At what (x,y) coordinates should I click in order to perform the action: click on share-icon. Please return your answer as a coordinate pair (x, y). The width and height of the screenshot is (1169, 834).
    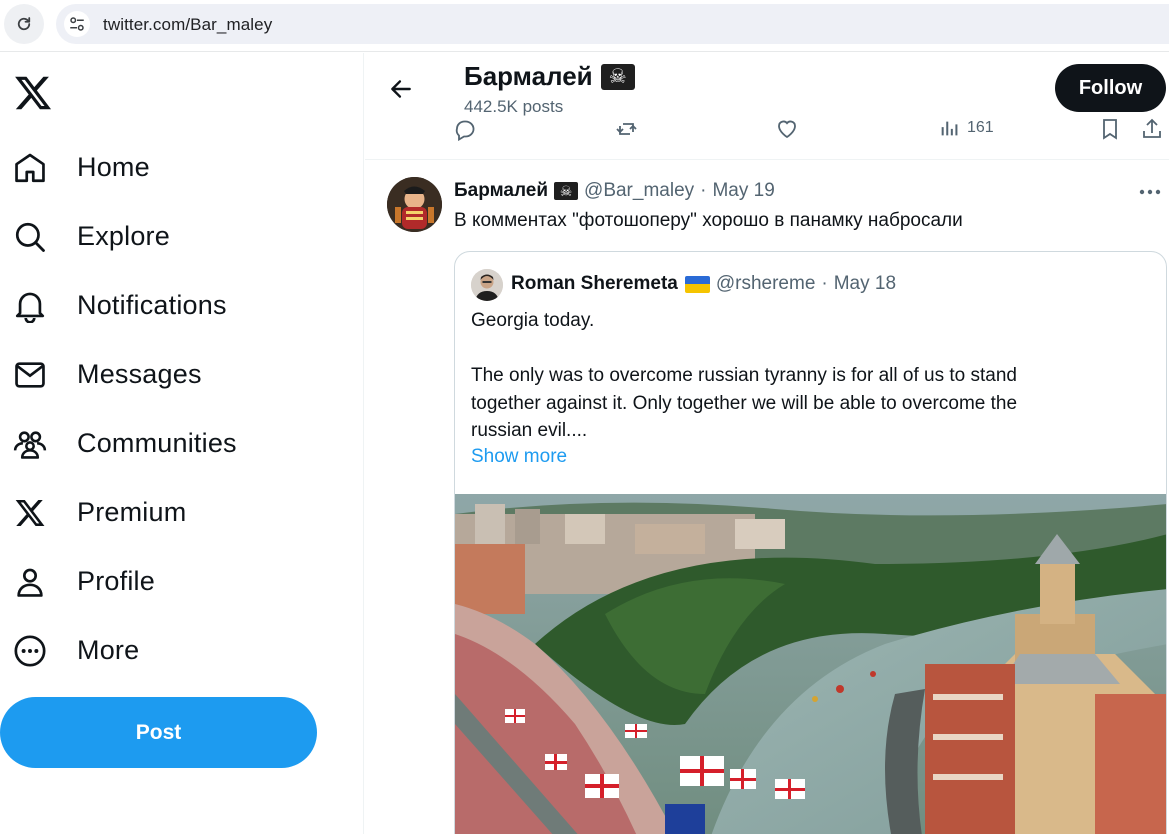
    Looking at the image, I should click on (1152, 129).